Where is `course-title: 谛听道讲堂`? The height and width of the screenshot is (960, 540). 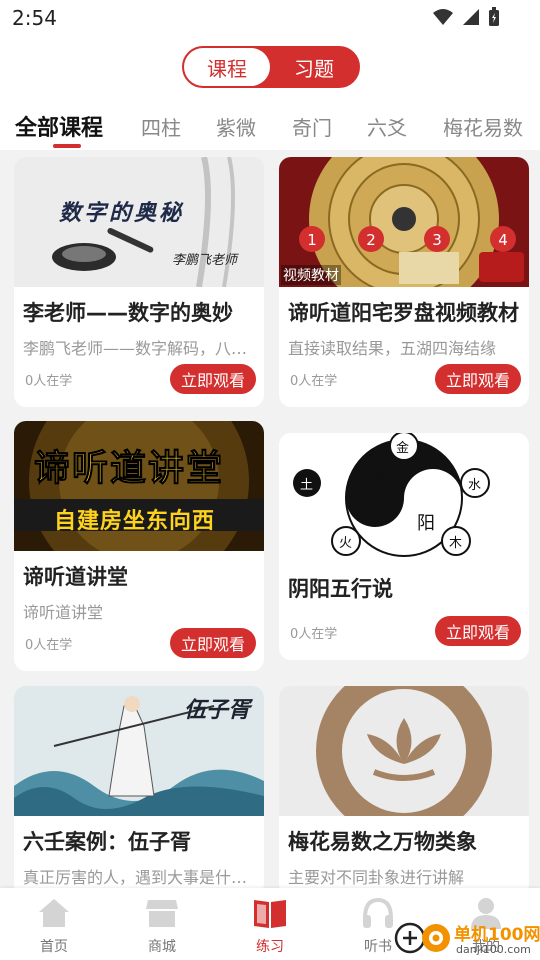 course-title: 谛听道讲堂 is located at coordinates (75, 577).